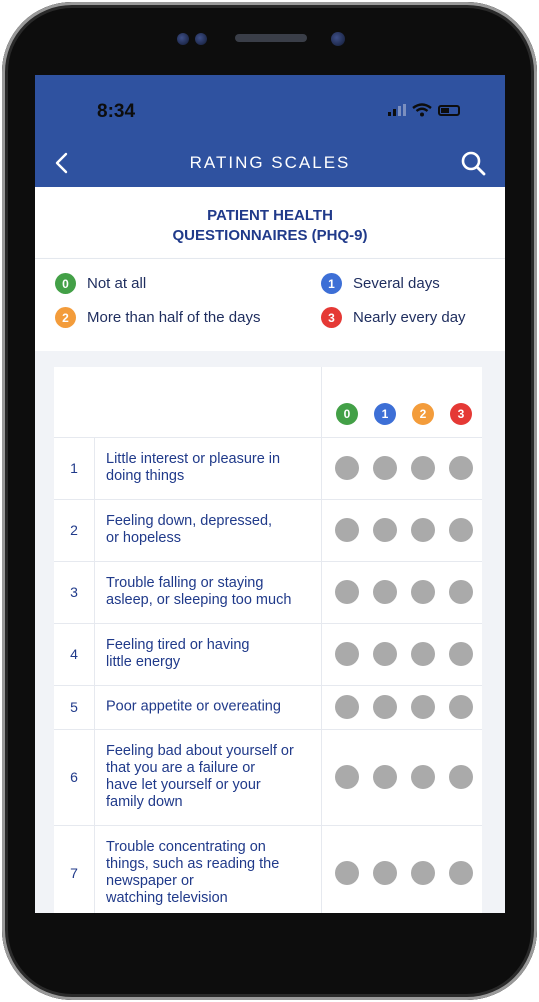 This screenshot has width=539, height=1002. What do you see at coordinates (178, 653) in the screenshot?
I see `question-text: Feeling tired or having little energy` at bounding box center [178, 653].